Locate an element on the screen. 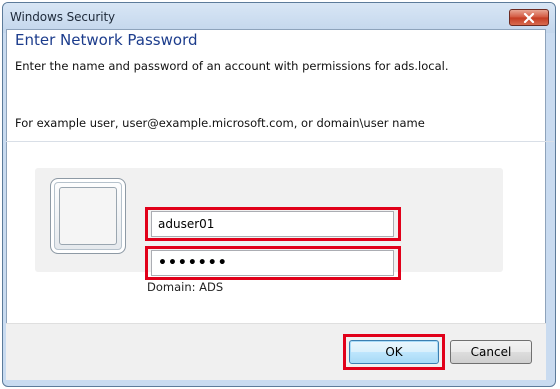 Image resolution: width=560 pixels, height=389 pixels. window-title: Windows Security is located at coordinates (63, 17).